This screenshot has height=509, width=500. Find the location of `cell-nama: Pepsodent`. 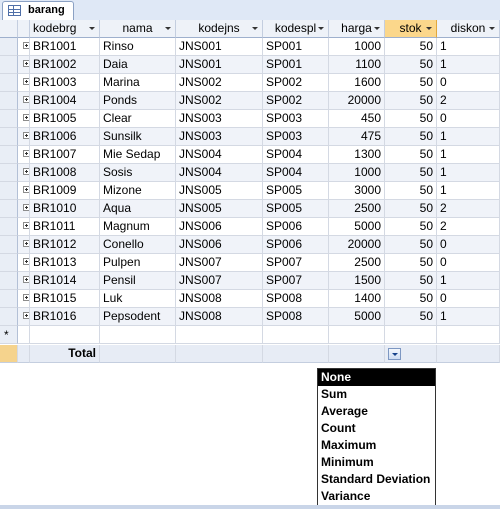

cell-nama: Pepsodent is located at coordinates (138, 317).